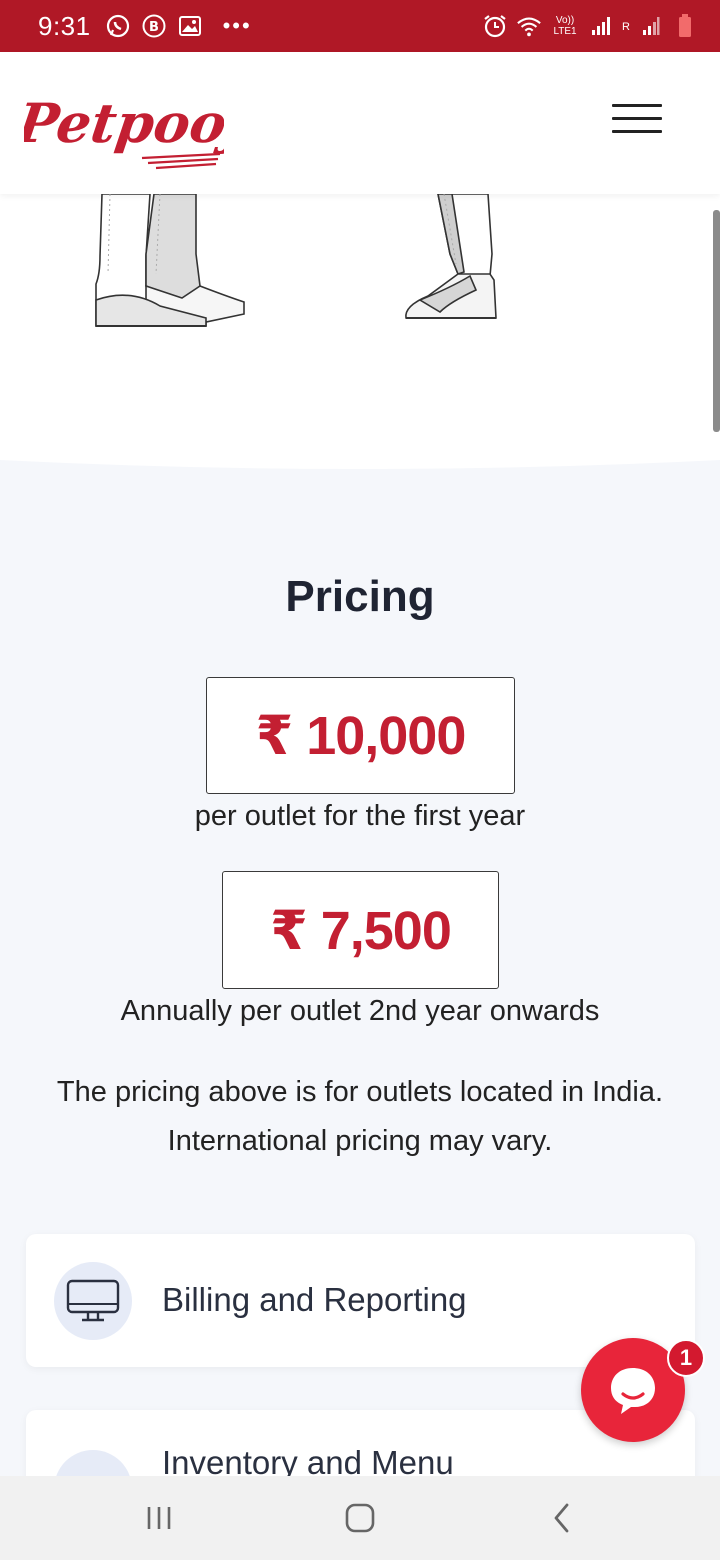  Describe the element at coordinates (633, 1391) in the screenshot. I see `chat-bubble-icon` at that location.